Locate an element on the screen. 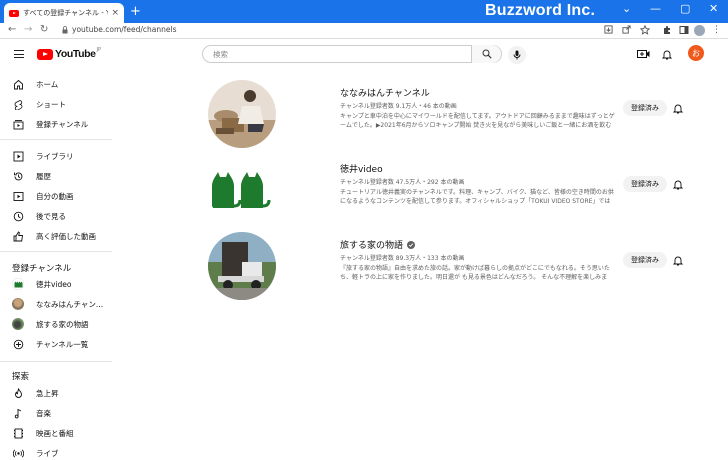 Image resolution: width=728 pixels, height=460 pixels. sidebar-item-movies: 映画と番組 is located at coordinates (56, 433).